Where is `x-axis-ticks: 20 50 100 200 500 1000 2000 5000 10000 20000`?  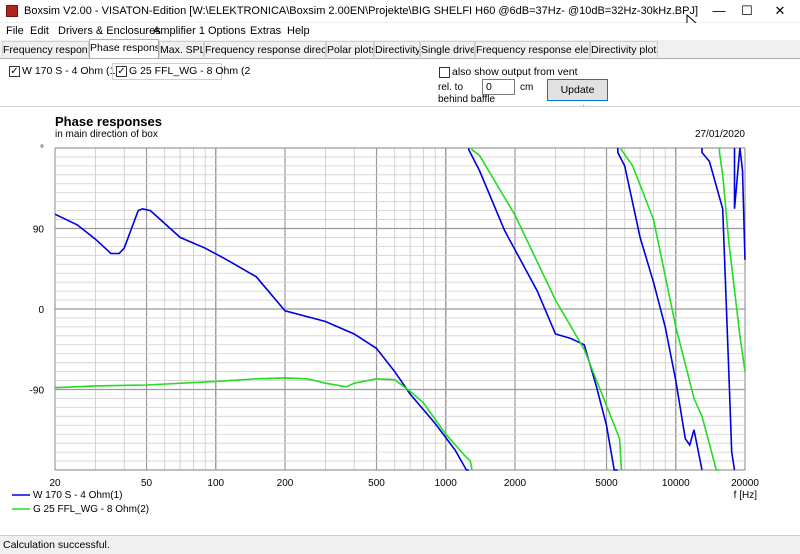 x-axis-ticks: 20 50 100 200 500 1000 2000 5000 10000 20000 is located at coordinates (404, 483).